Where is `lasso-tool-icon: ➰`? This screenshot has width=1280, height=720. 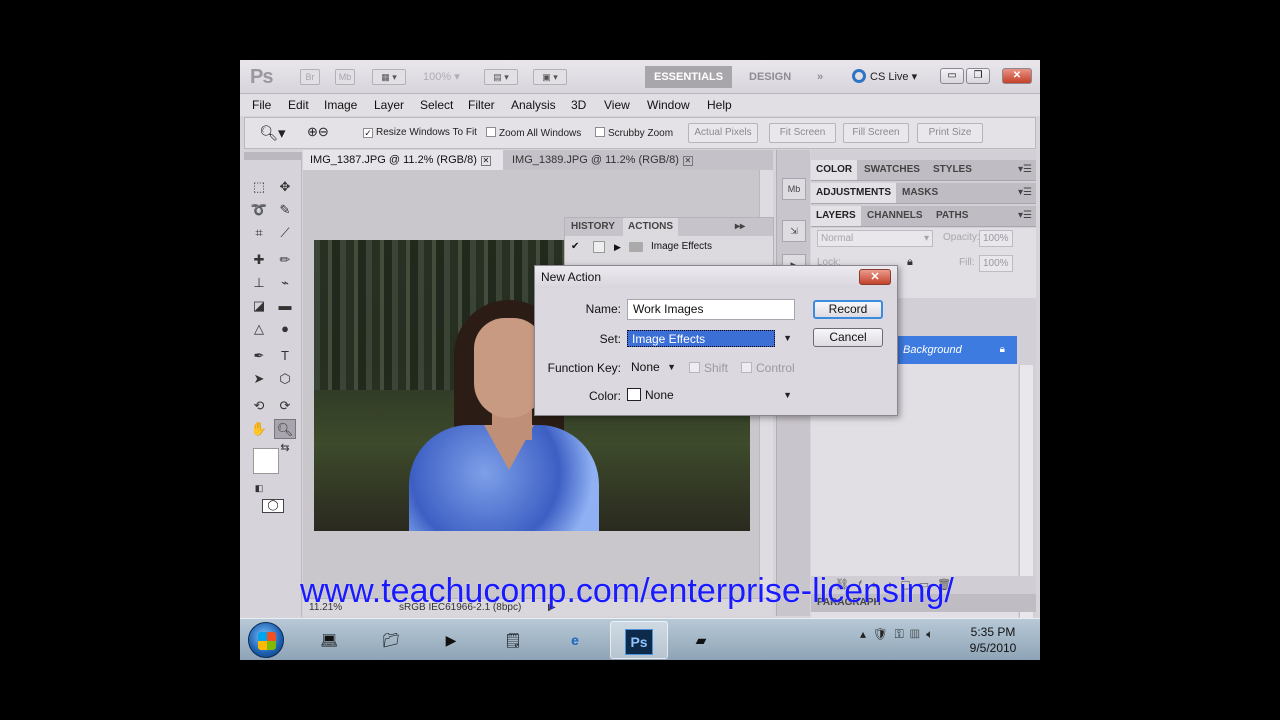
lasso-tool-icon: ➰ is located at coordinates (259, 210).